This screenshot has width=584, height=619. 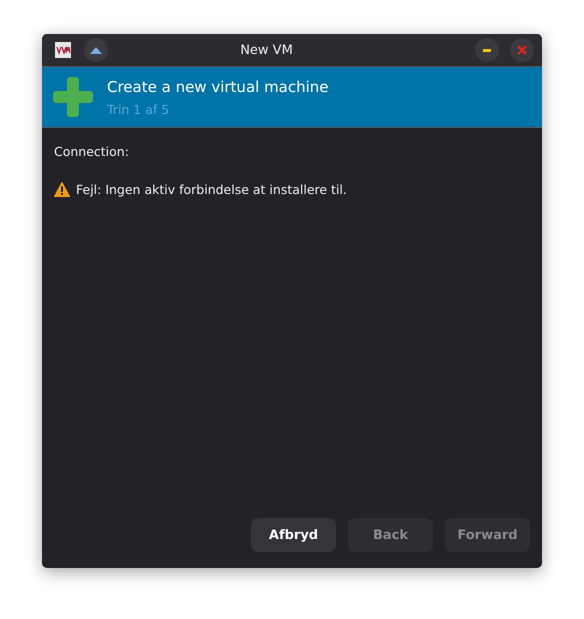 I want to click on triangle-icon, so click(x=96, y=50).